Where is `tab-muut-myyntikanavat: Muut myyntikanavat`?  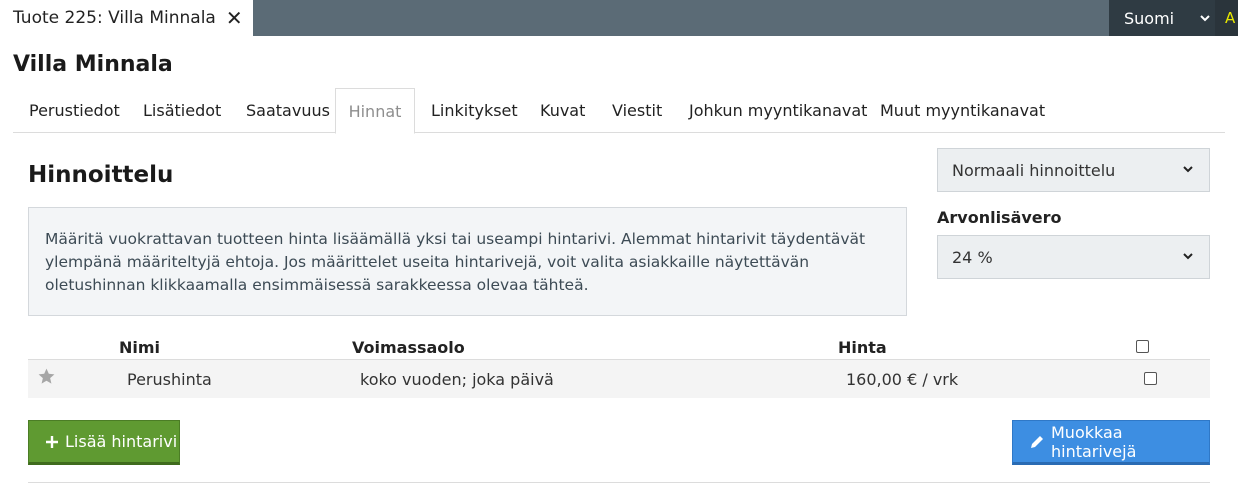
tab-muut-myyntikanavat: Muut myyntikanavat is located at coordinates (962, 110).